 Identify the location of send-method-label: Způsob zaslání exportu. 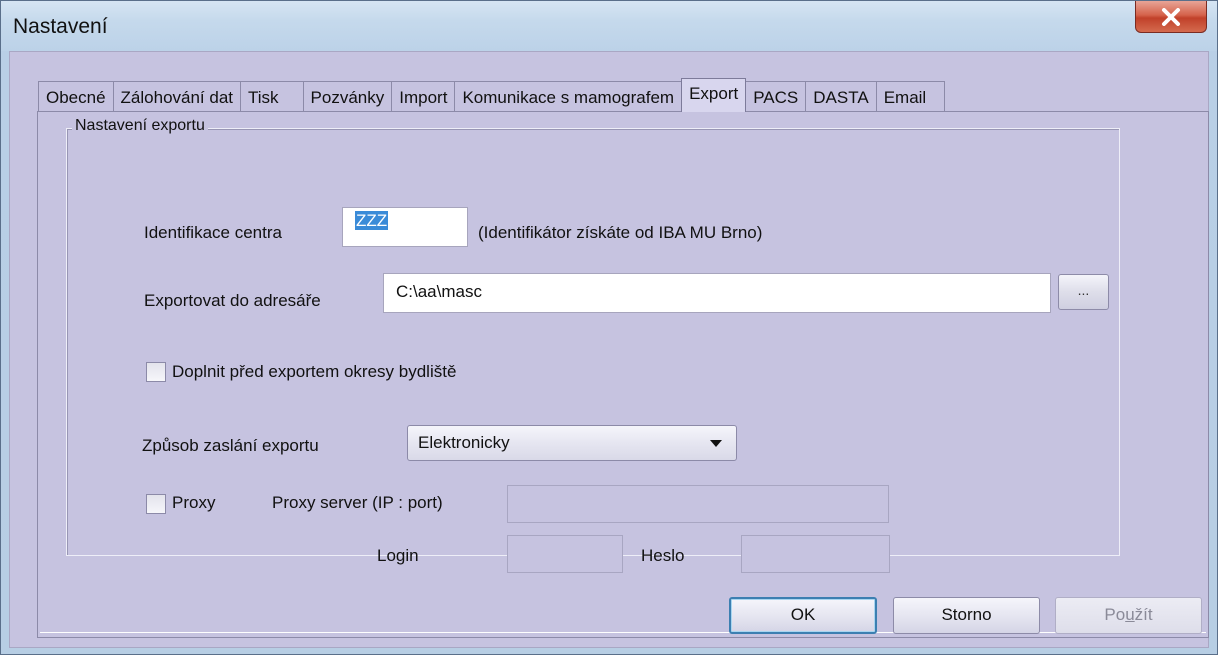
(230, 445).